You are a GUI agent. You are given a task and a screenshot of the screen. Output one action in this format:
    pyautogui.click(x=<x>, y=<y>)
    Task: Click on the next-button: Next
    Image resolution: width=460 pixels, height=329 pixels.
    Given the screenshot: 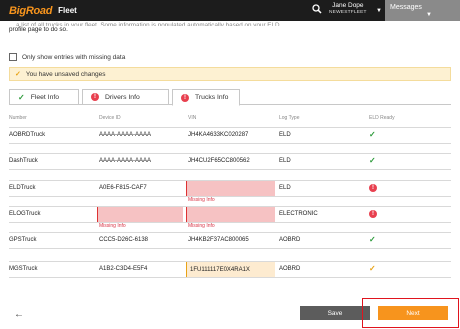 What is the action you would take?
    pyautogui.click(x=413, y=313)
    